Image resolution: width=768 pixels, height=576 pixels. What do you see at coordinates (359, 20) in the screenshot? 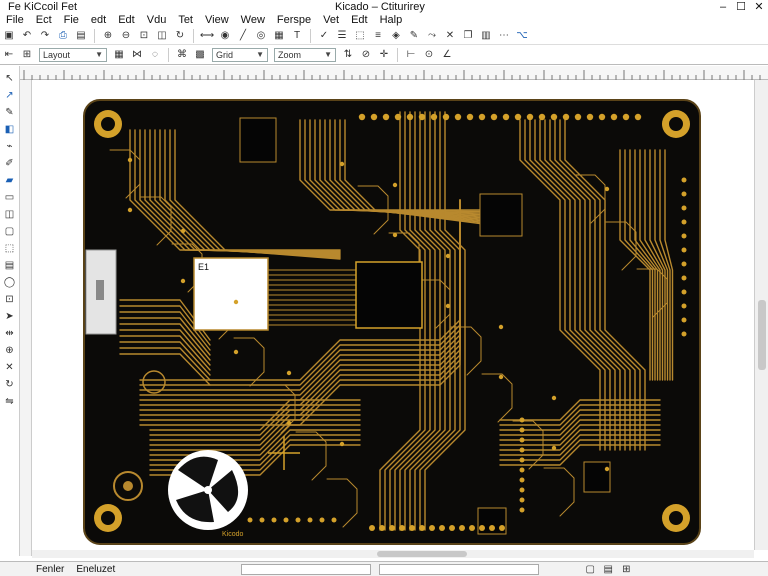
I see `menu-edt-2: Edt` at bounding box center [359, 20].